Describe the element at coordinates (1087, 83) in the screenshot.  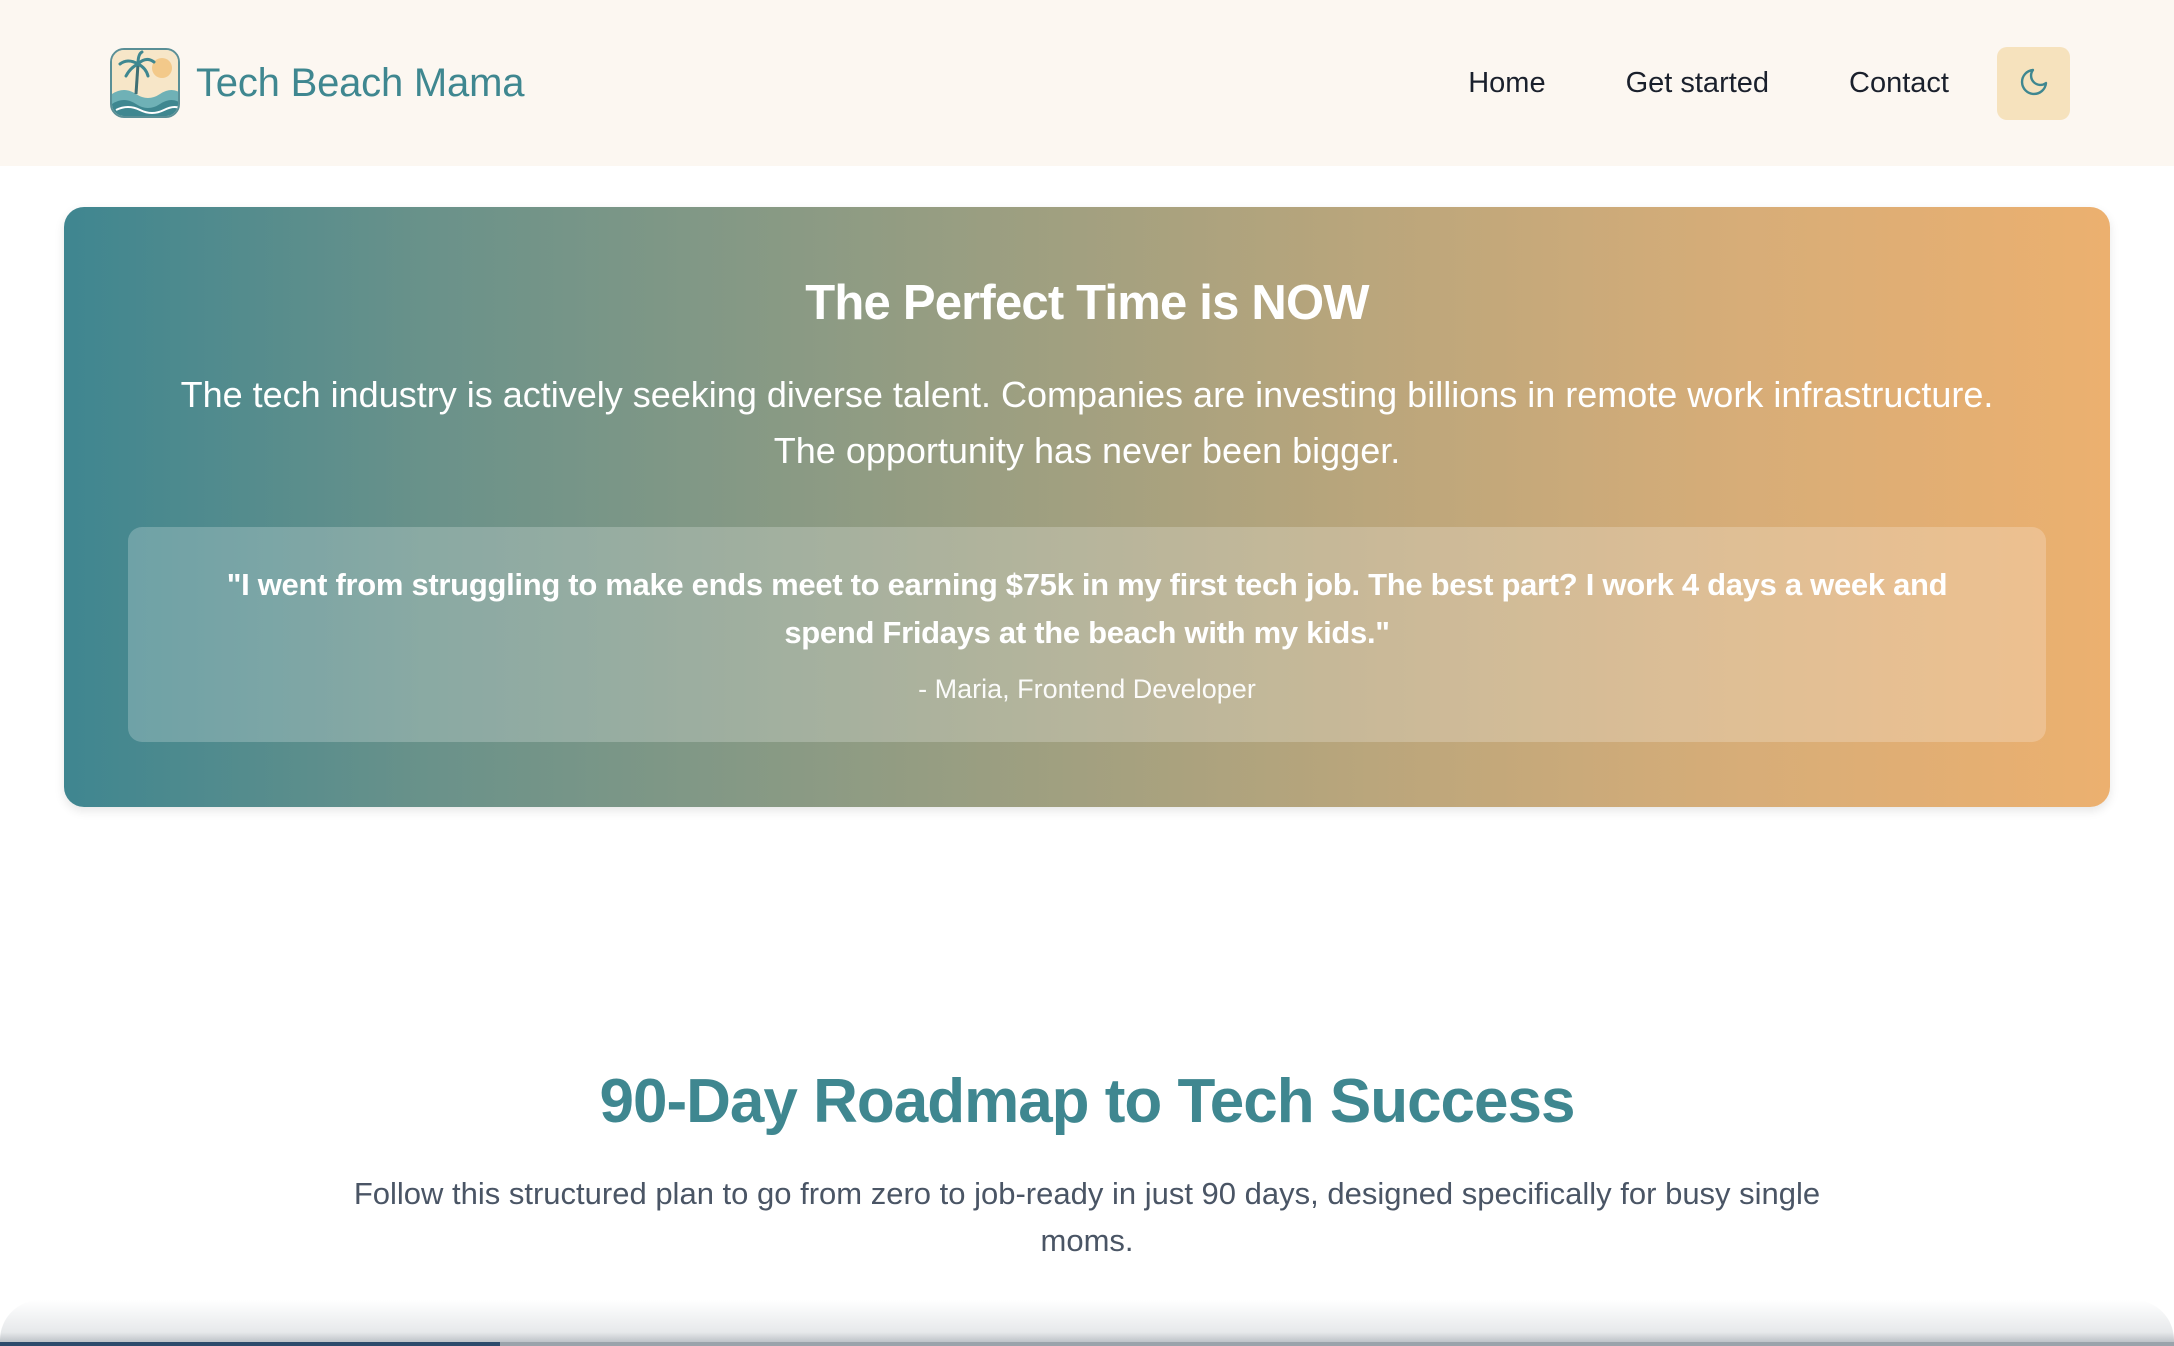
I see `site-header: Tech Beach Mama Home Get started Contact` at that location.